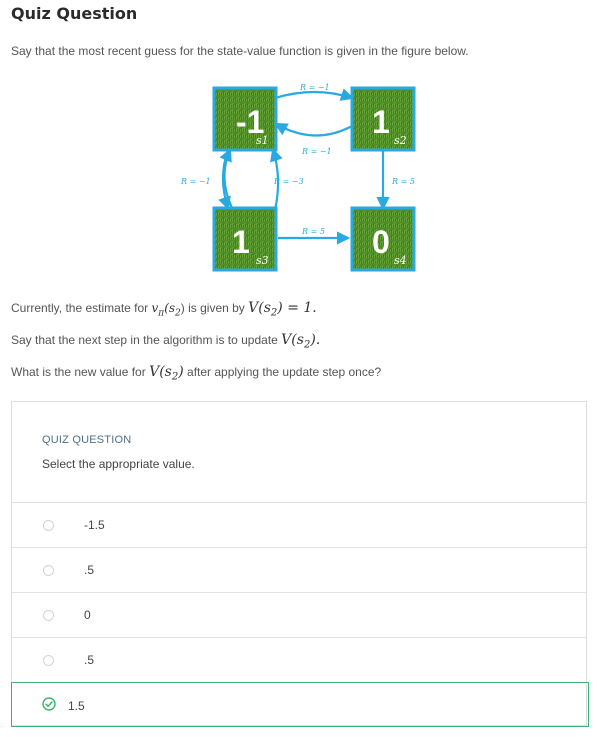  Describe the element at coordinates (381, 242) in the screenshot. I see `state-value-s4: 0` at that location.